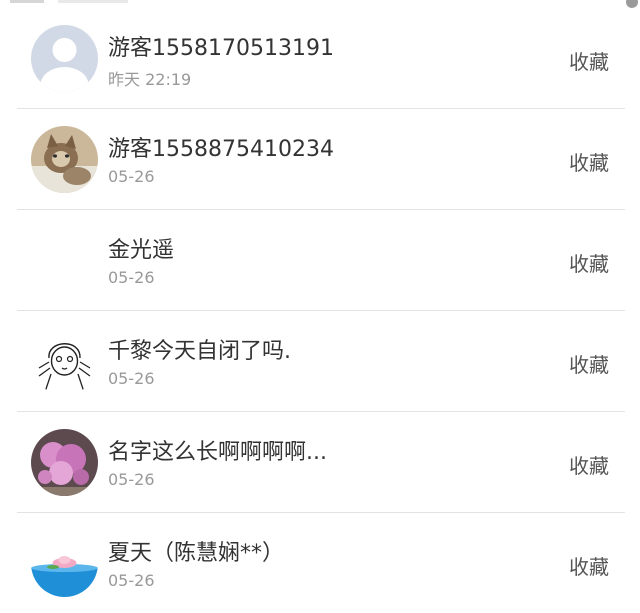 This screenshot has width=640, height=613. What do you see at coordinates (632, 4) in the screenshot?
I see `close-icon` at bounding box center [632, 4].